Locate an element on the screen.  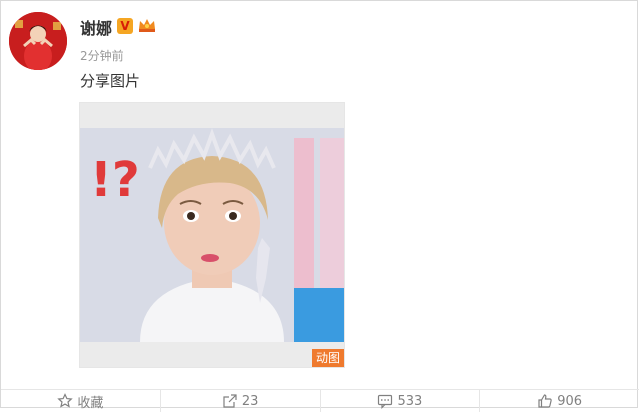
action-bar: 收藏 23 533 906 is located at coordinates (320, 400).